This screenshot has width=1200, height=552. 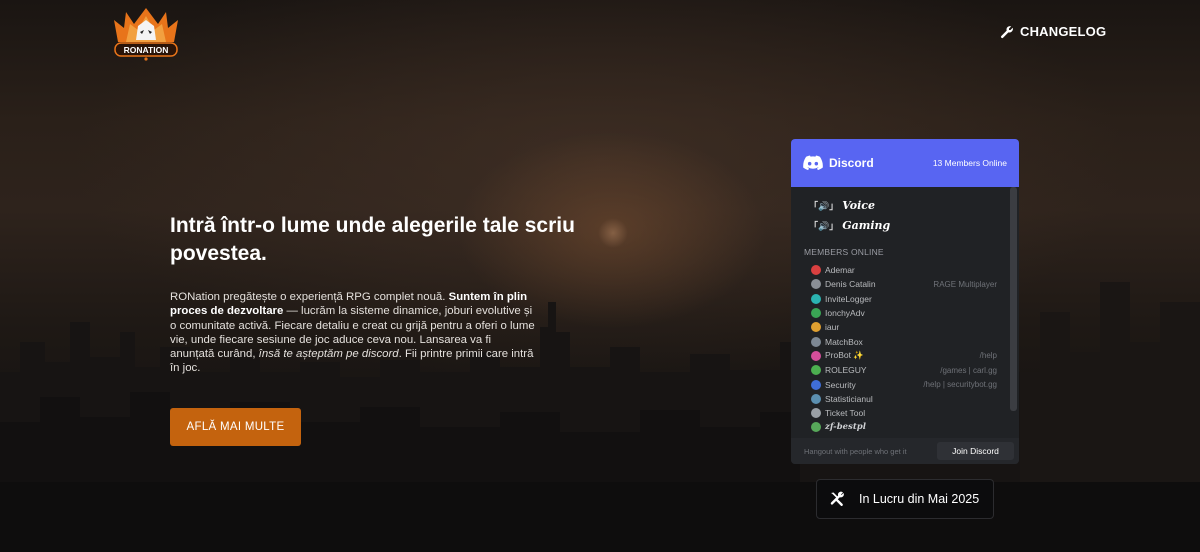 What do you see at coordinates (235, 427) in the screenshot?
I see `learn-more-button: AFLĂ MAI MULTE` at bounding box center [235, 427].